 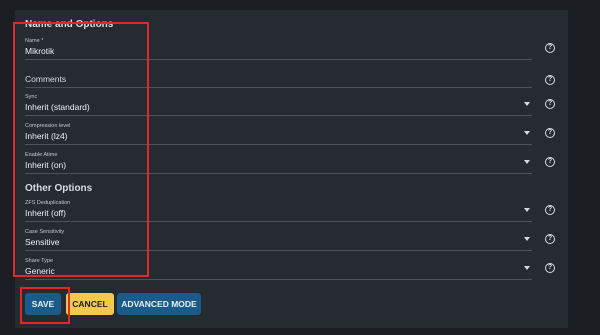 I want to click on cancel-button: CANCEL, so click(x=90, y=304).